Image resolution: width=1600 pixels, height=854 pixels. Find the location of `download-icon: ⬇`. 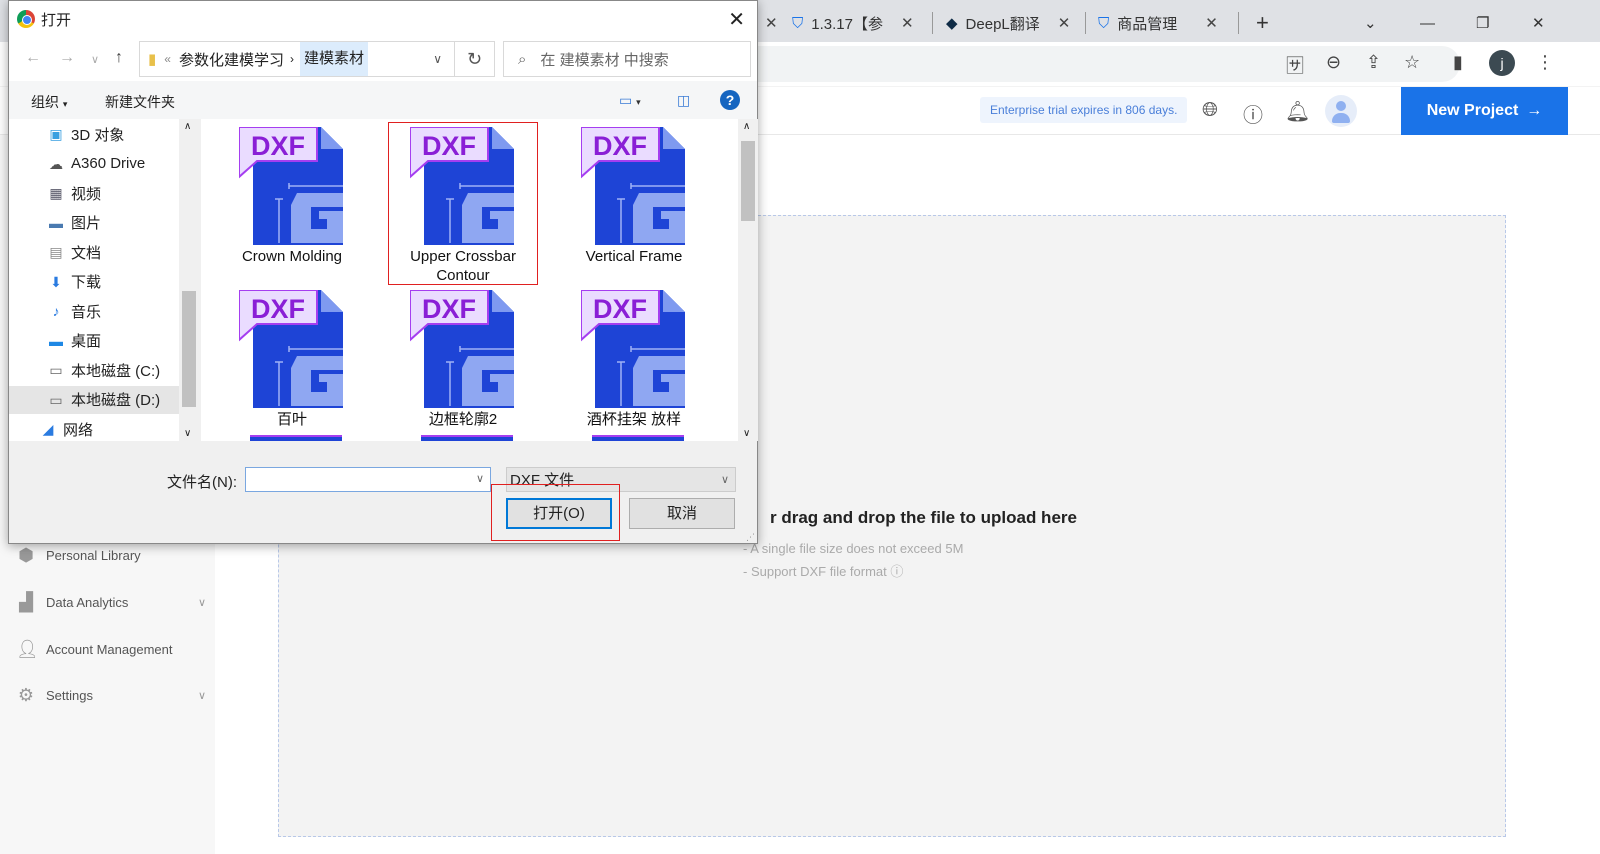

download-icon: ⬇ is located at coordinates (56, 281).